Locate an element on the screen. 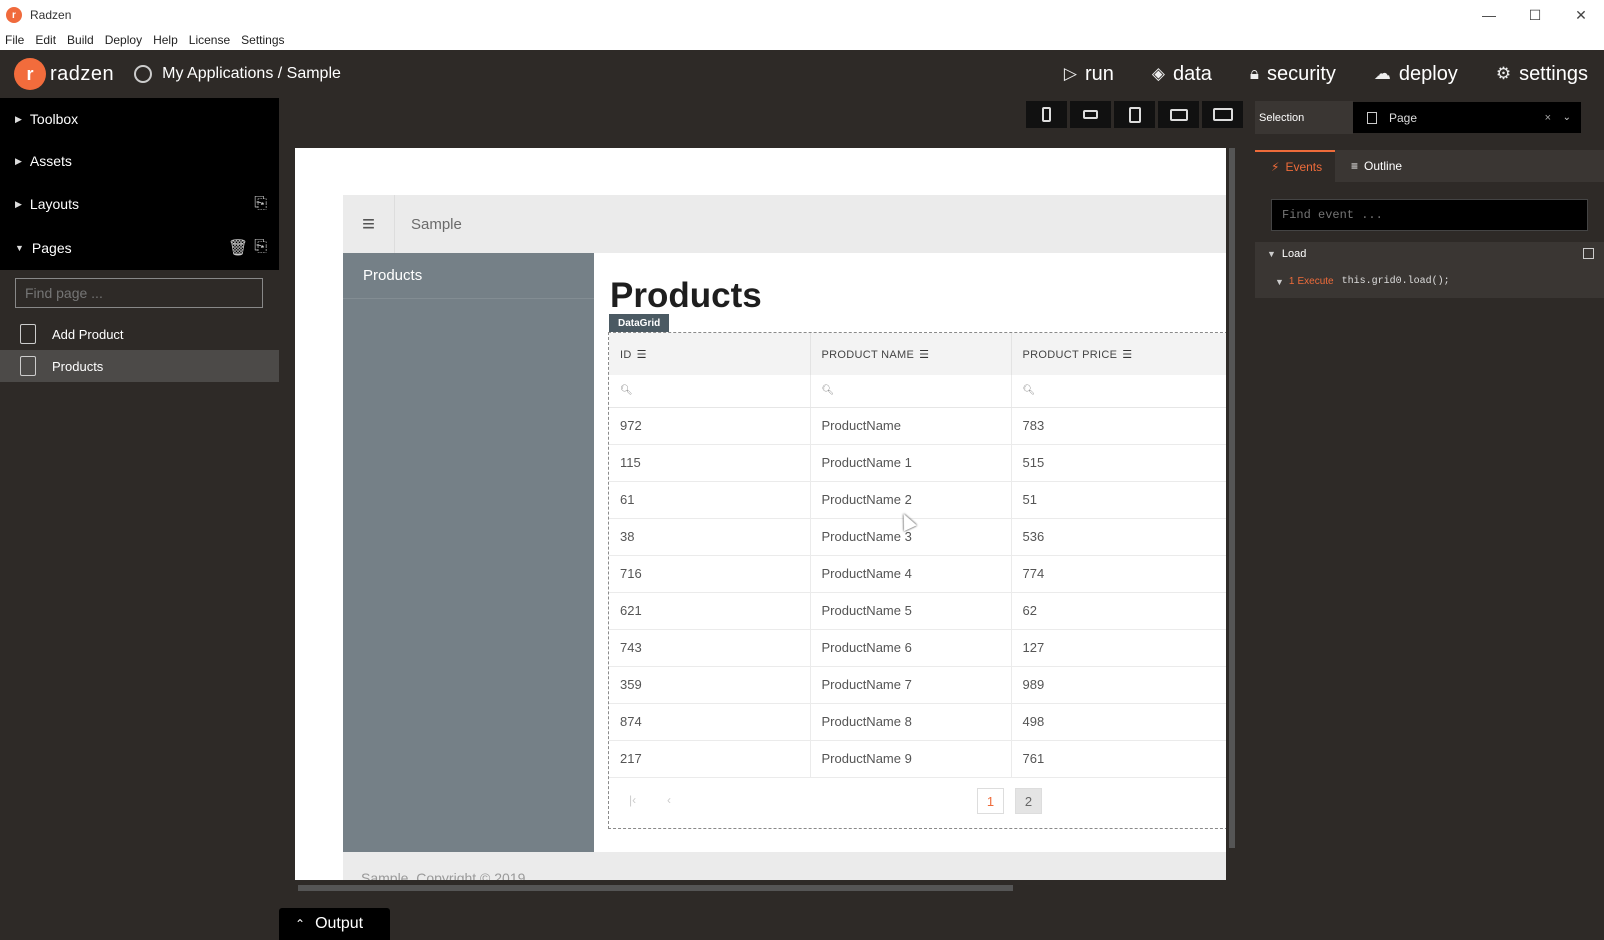  table-row: 38 ProductName 3 536 is located at coordinates (917, 537).